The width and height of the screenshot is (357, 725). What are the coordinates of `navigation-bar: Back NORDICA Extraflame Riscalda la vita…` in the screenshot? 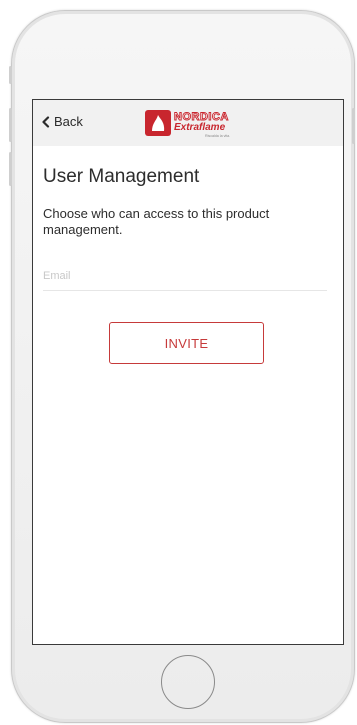 It's located at (188, 123).